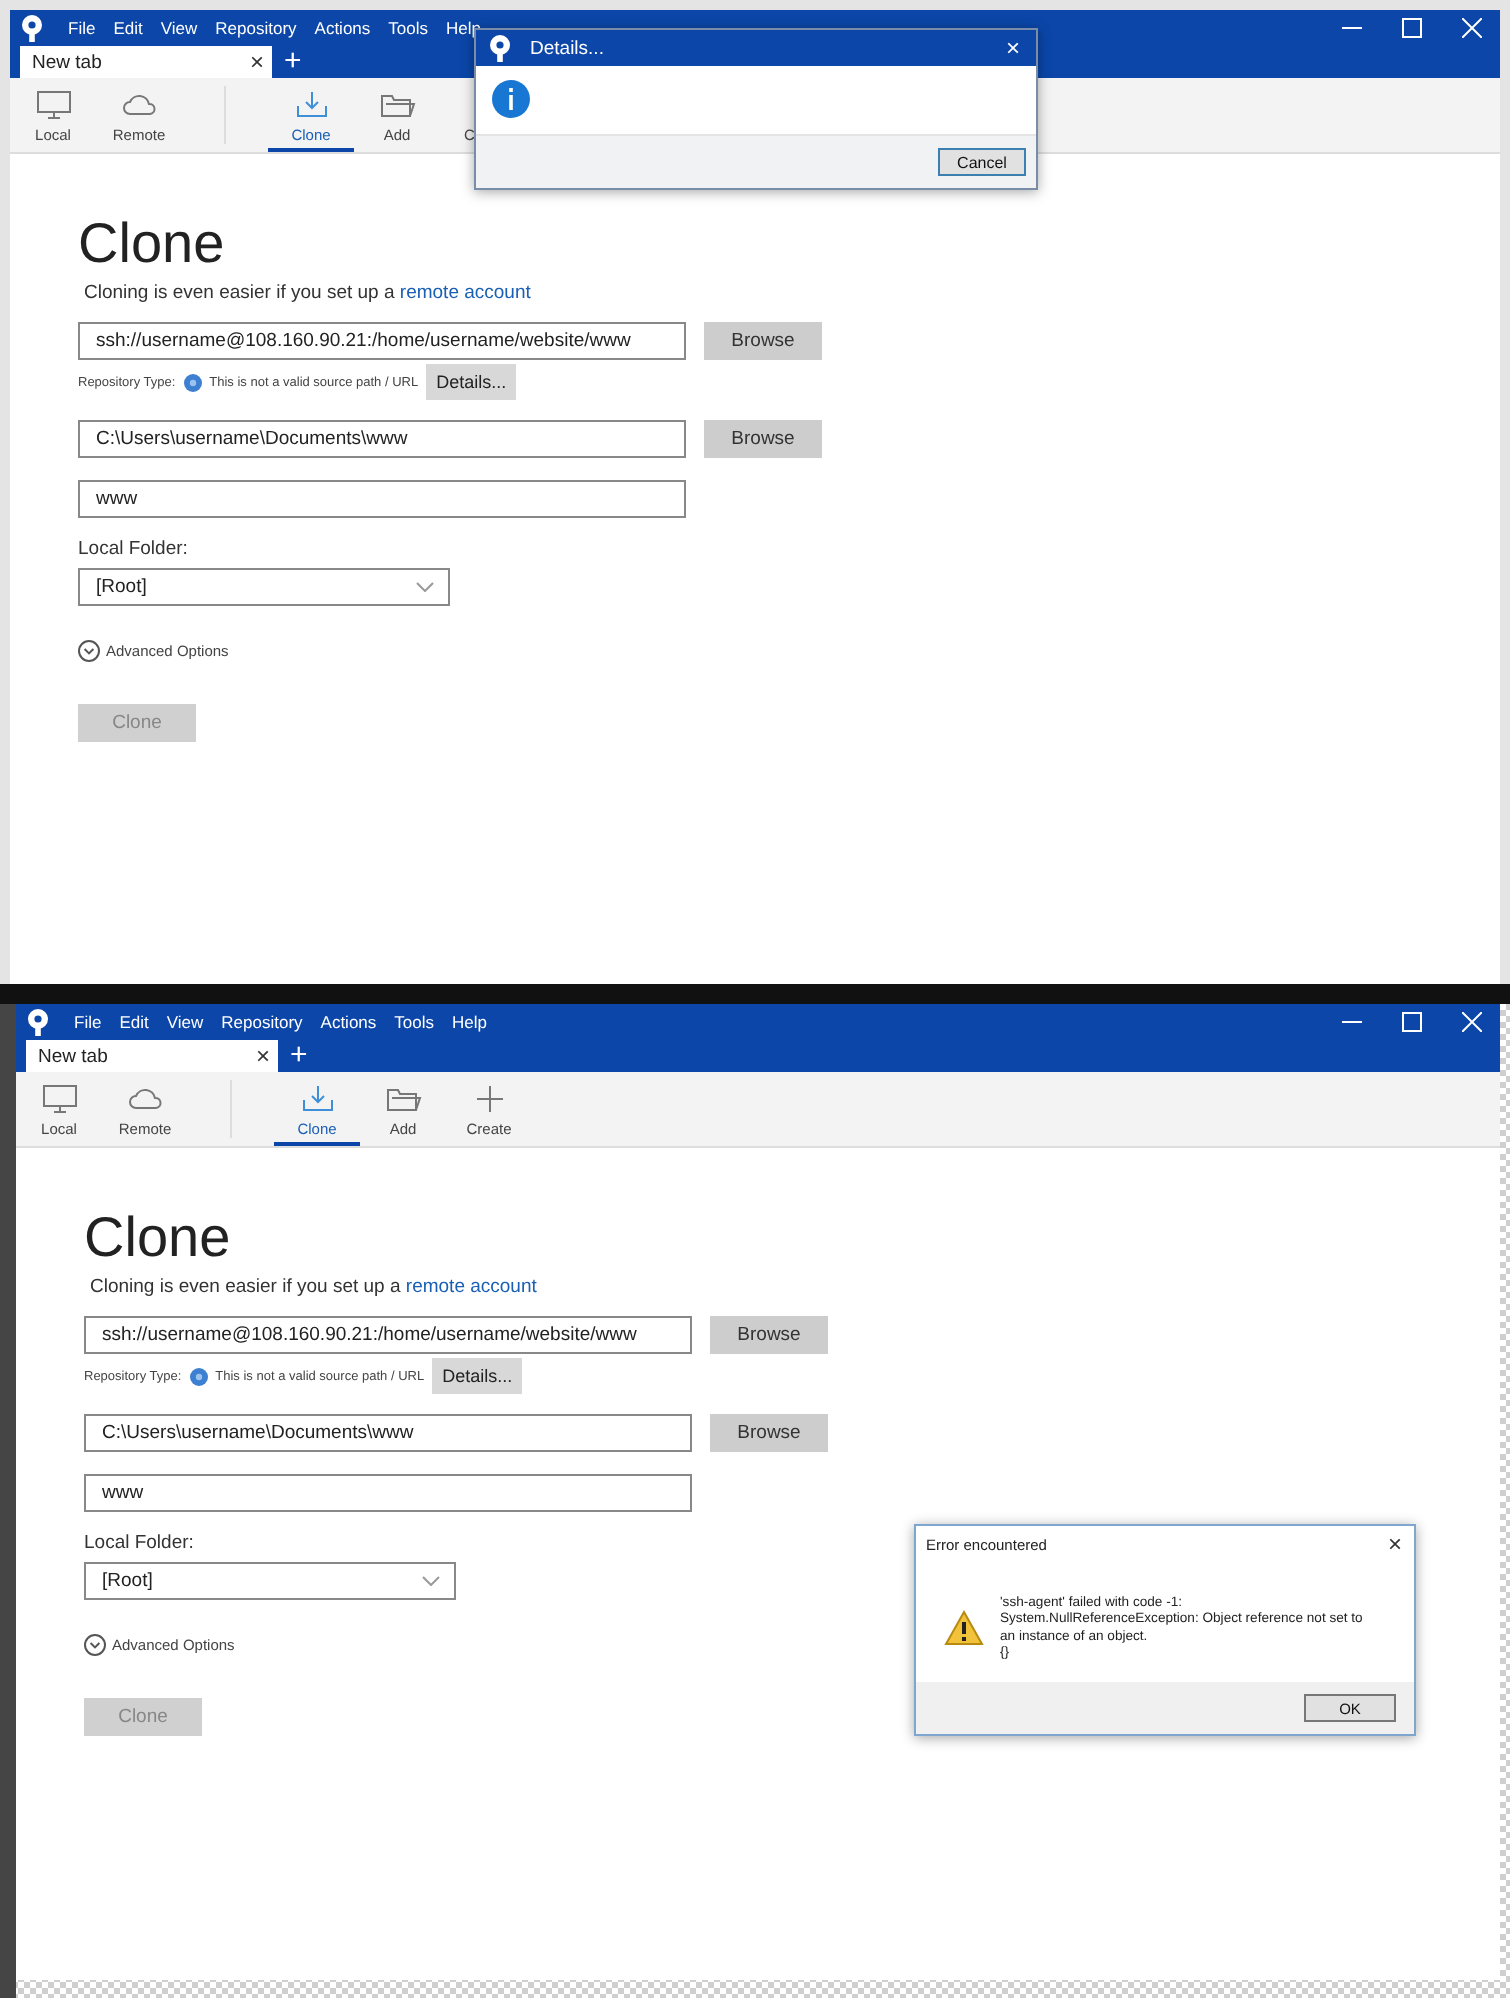  What do you see at coordinates (469, 1021) in the screenshot?
I see `menu-item: Help` at bounding box center [469, 1021].